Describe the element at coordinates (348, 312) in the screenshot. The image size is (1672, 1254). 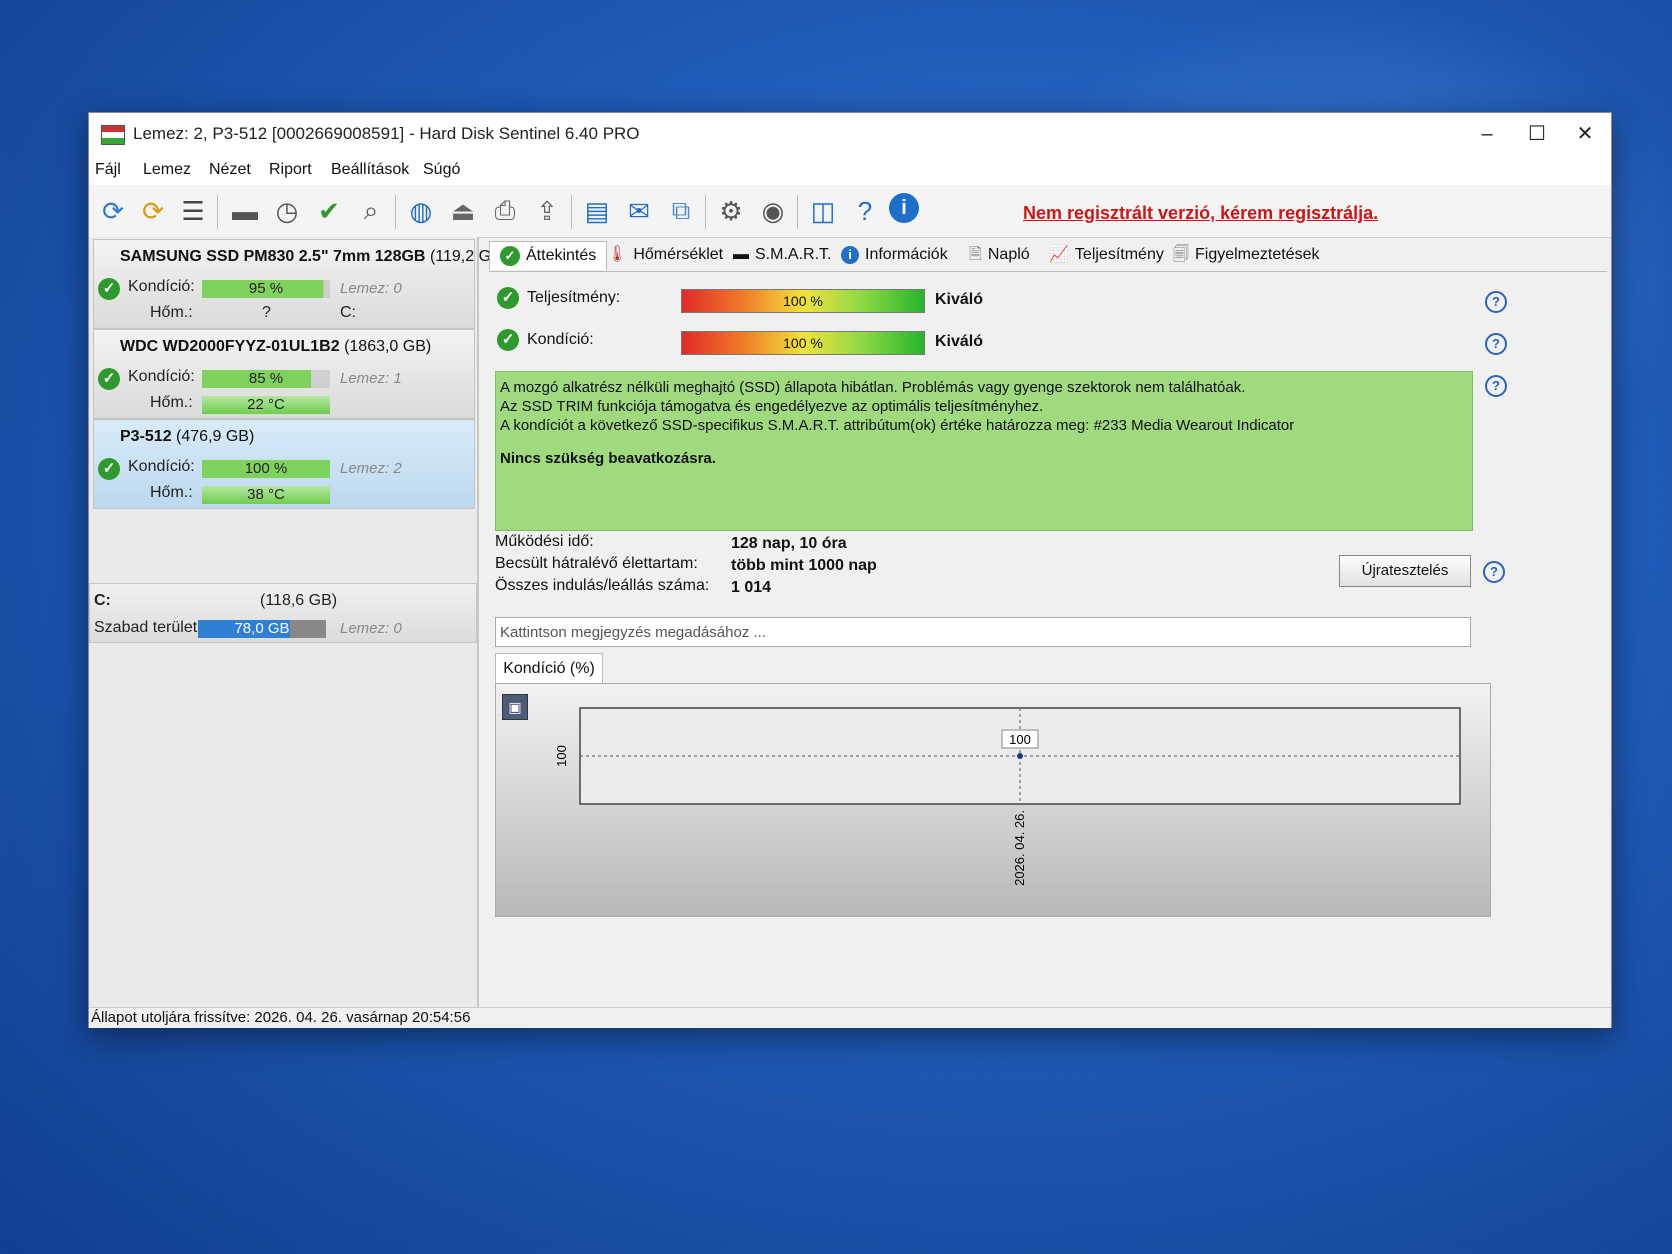
I see `drive-letter: C:` at that location.